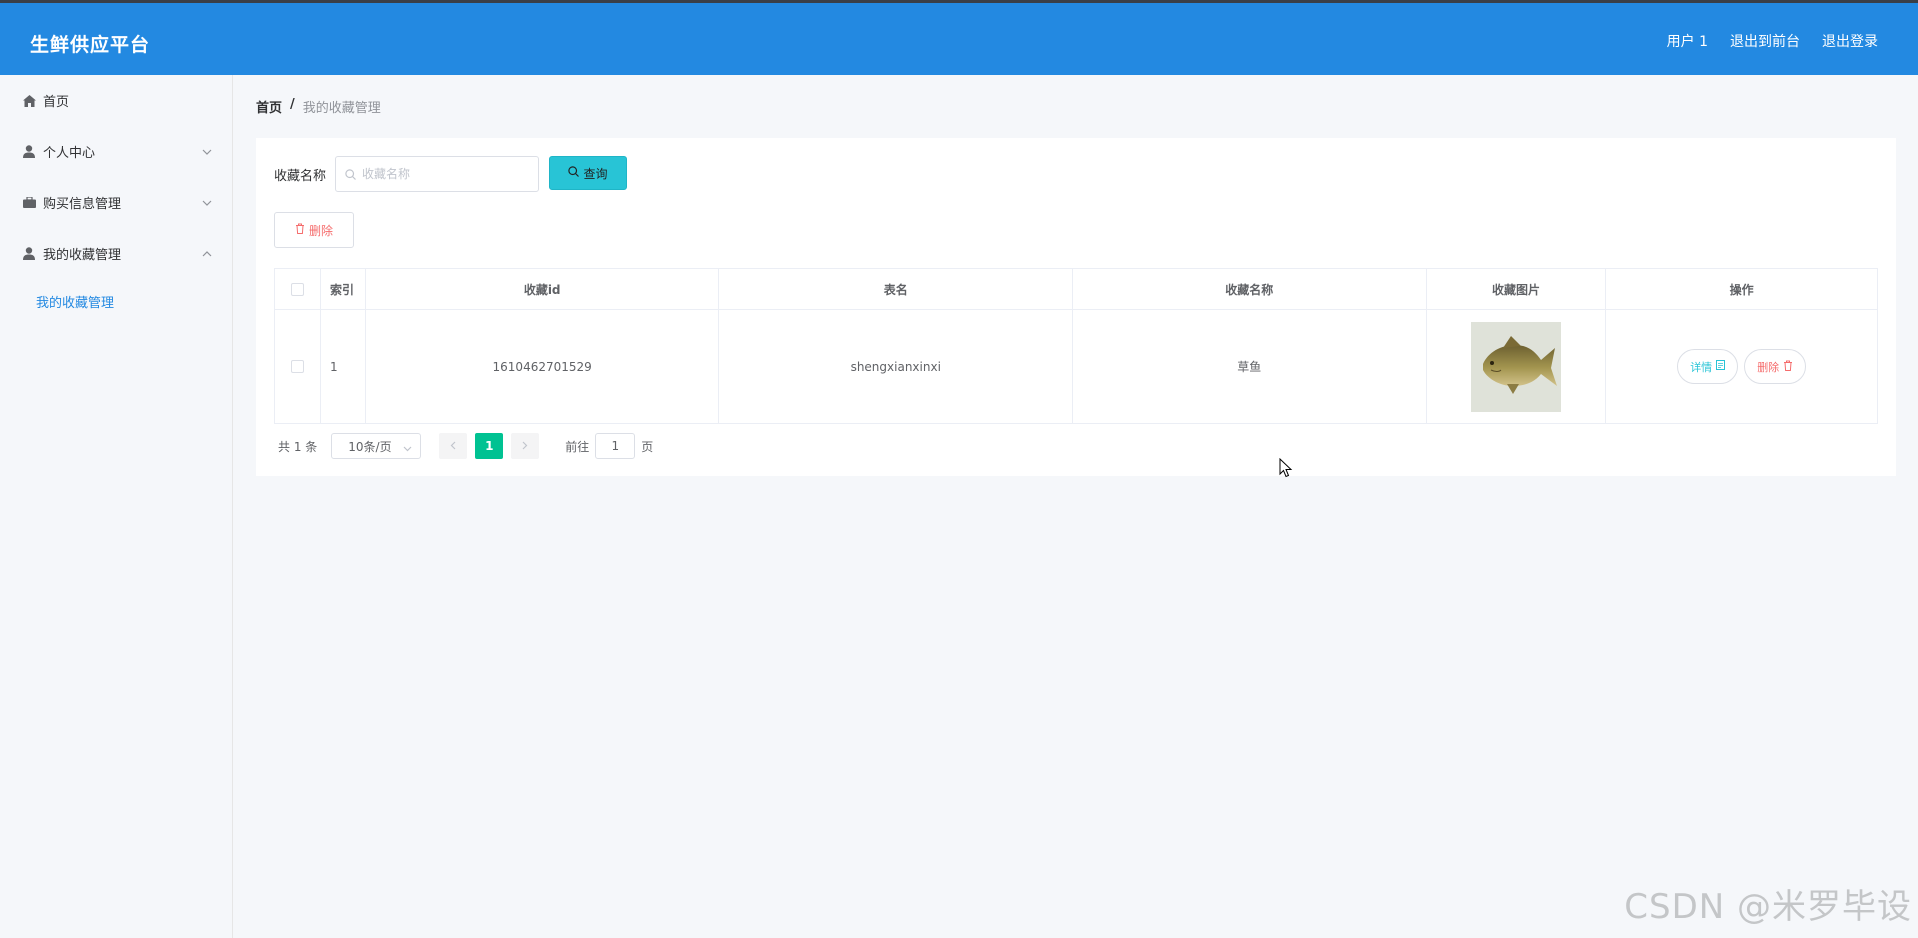 The height and width of the screenshot is (938, 1918). I want to click on row-actions-cell: 详情 删除, so click(1741, 366).